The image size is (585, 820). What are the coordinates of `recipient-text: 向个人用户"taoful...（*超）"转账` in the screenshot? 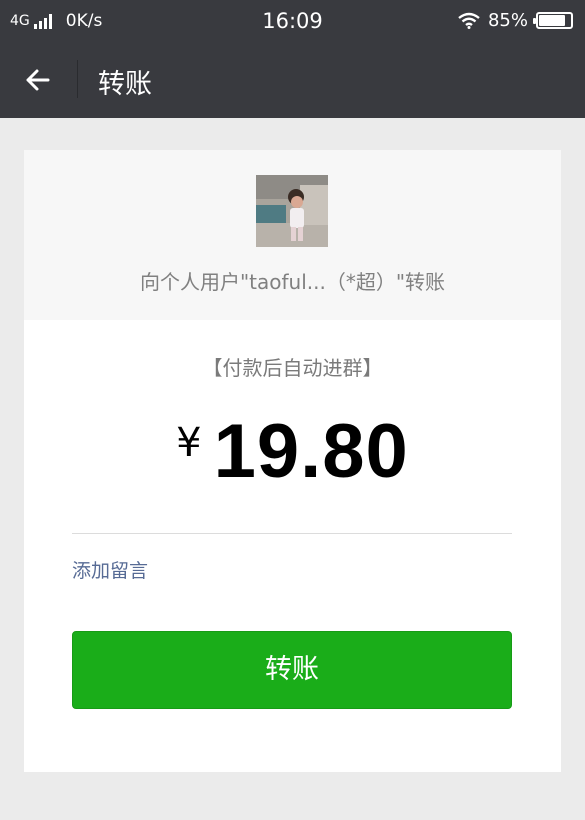 It's located at (292, 282).